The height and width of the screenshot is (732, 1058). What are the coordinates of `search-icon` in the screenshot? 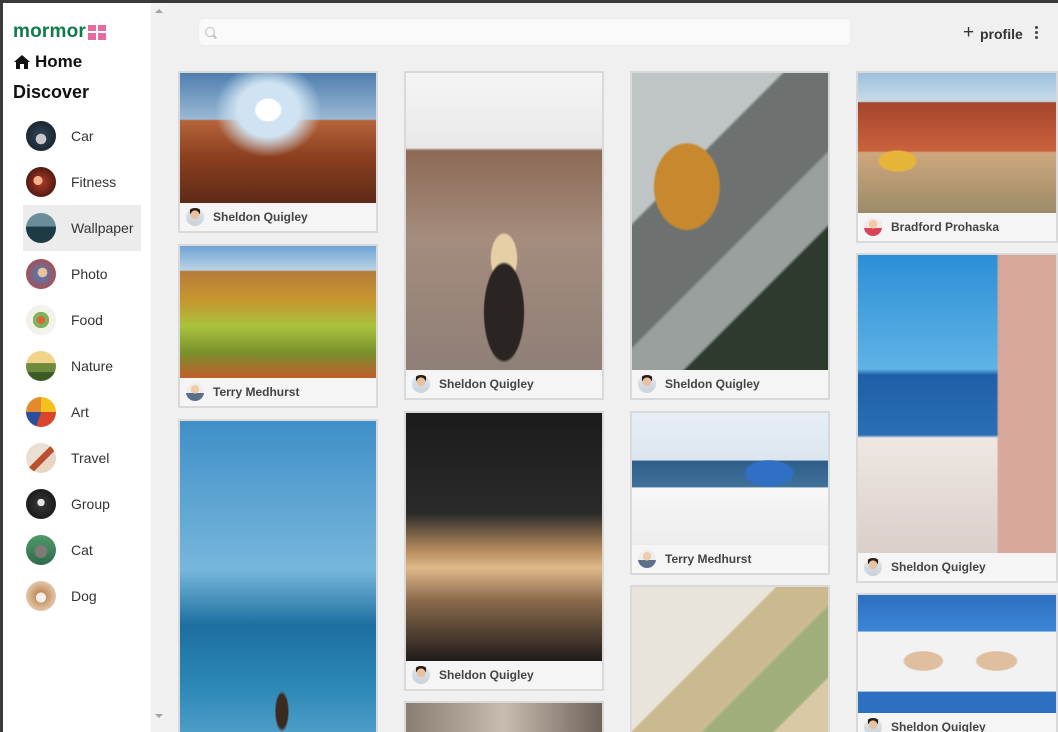 It's located at (210, 32).